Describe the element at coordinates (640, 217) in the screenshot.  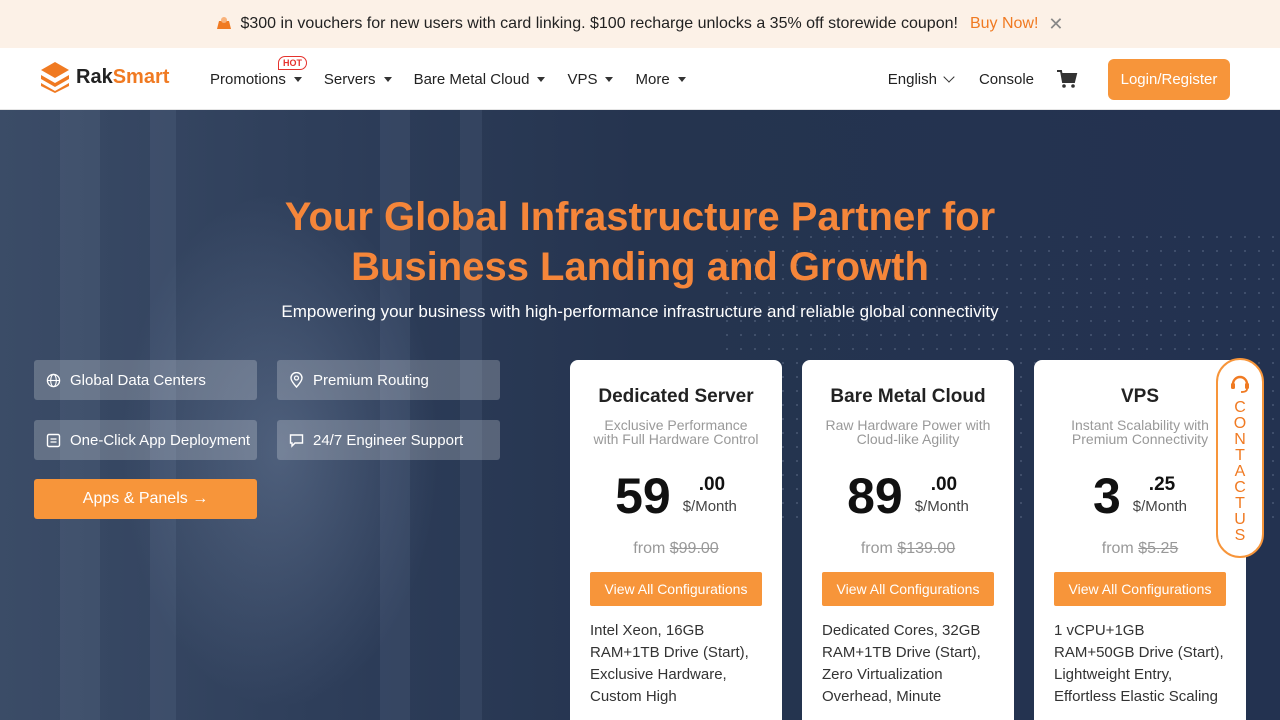
I see `hero-title-line: Your Global Infrastructure Partner for` at that location.